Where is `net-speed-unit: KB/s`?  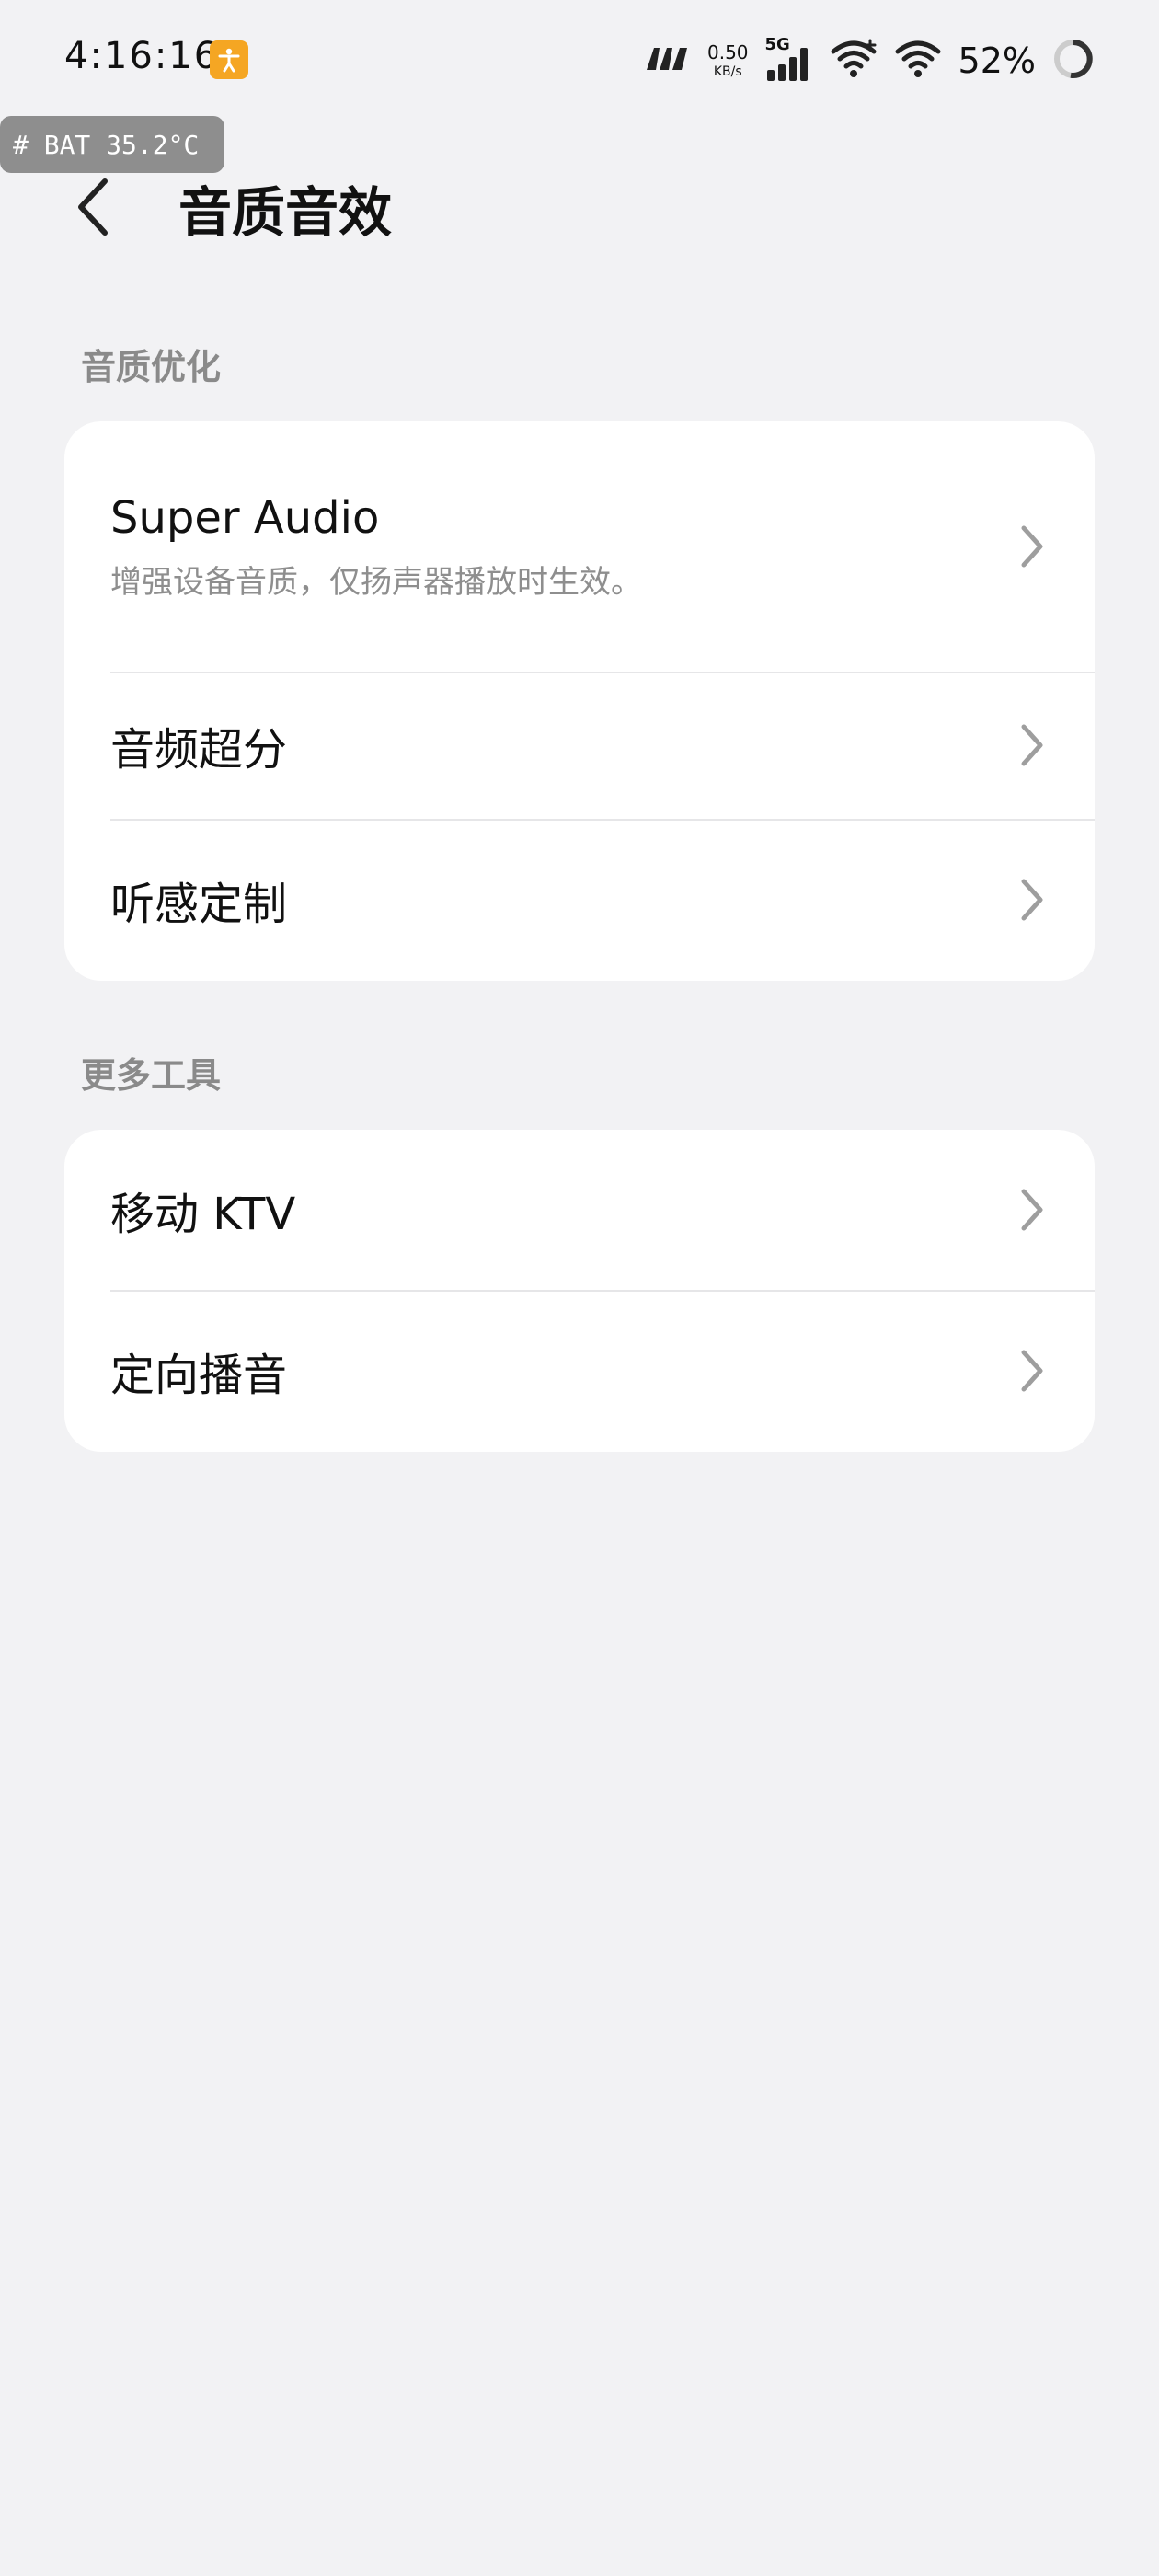
net-speed-unit: KB/s is located at coordinates (727, 71).